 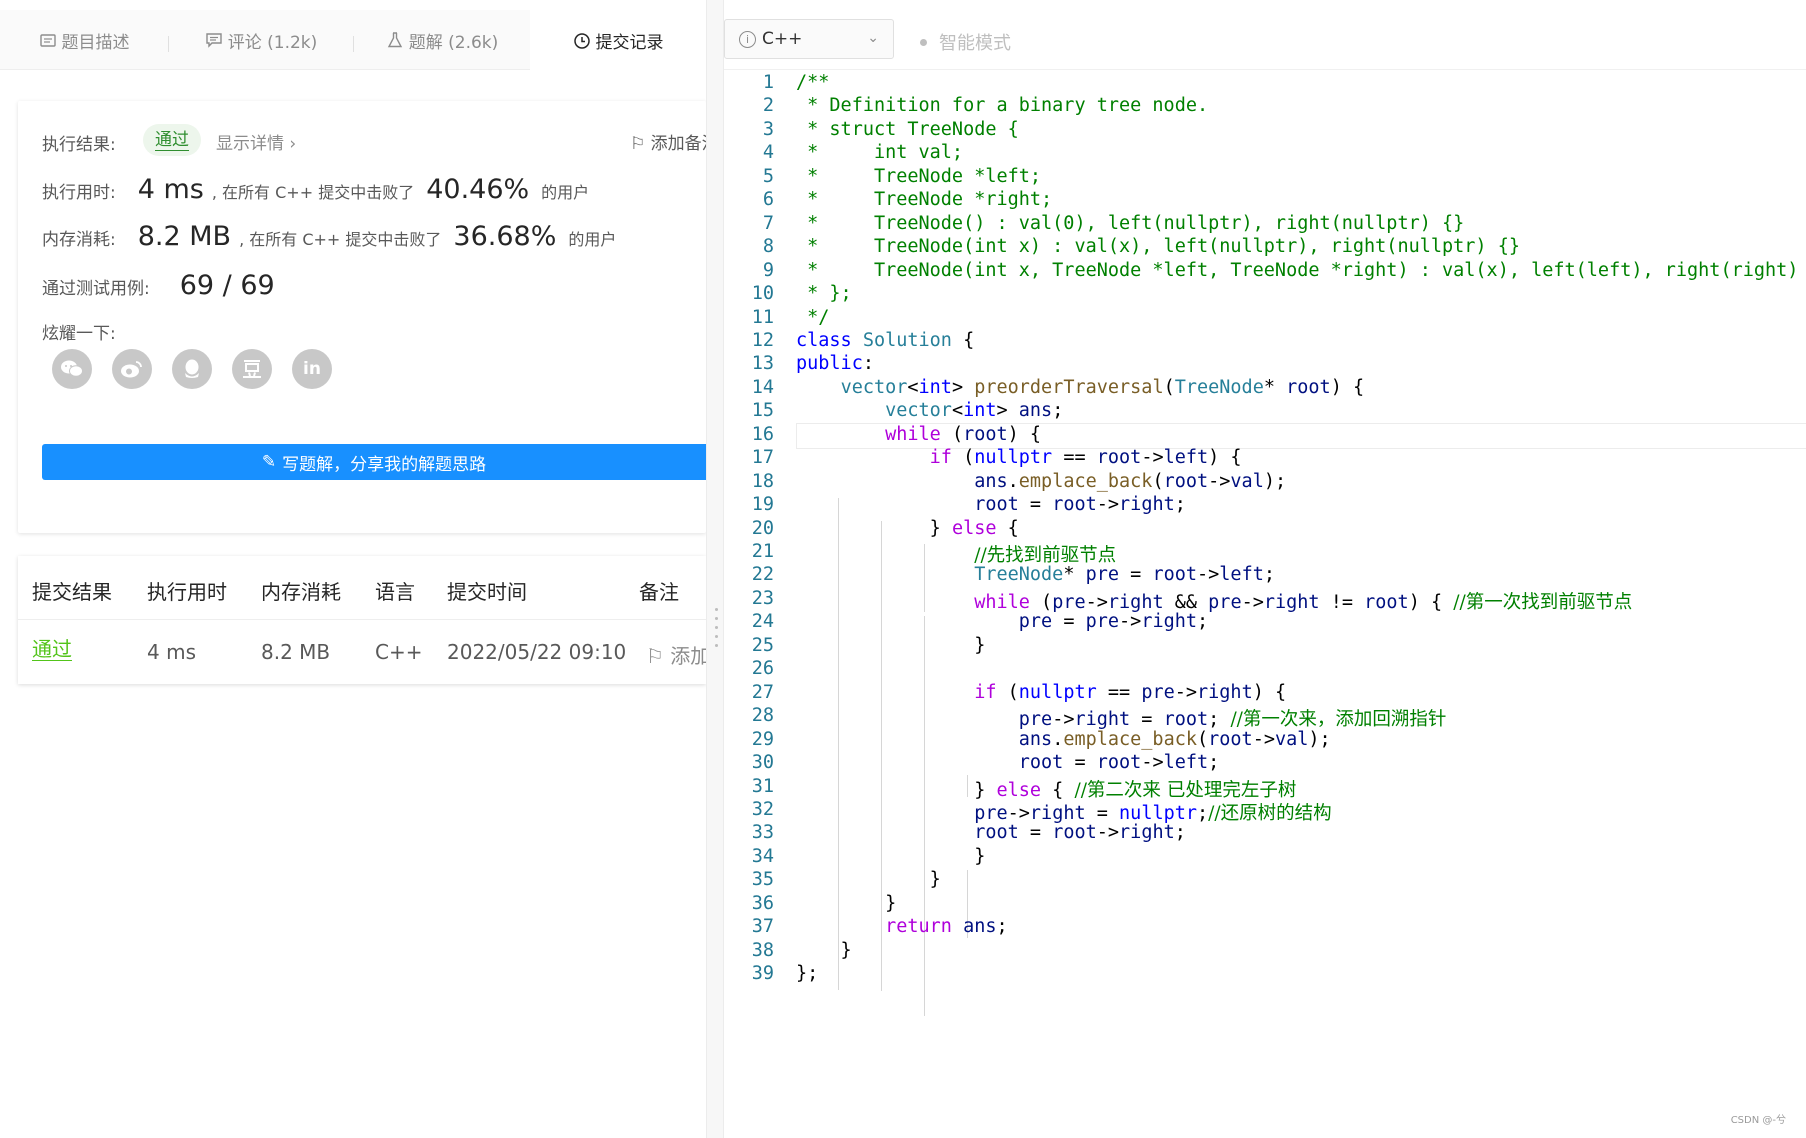 I want to click on col-result: 提交结果, so click(x=72, y=592).